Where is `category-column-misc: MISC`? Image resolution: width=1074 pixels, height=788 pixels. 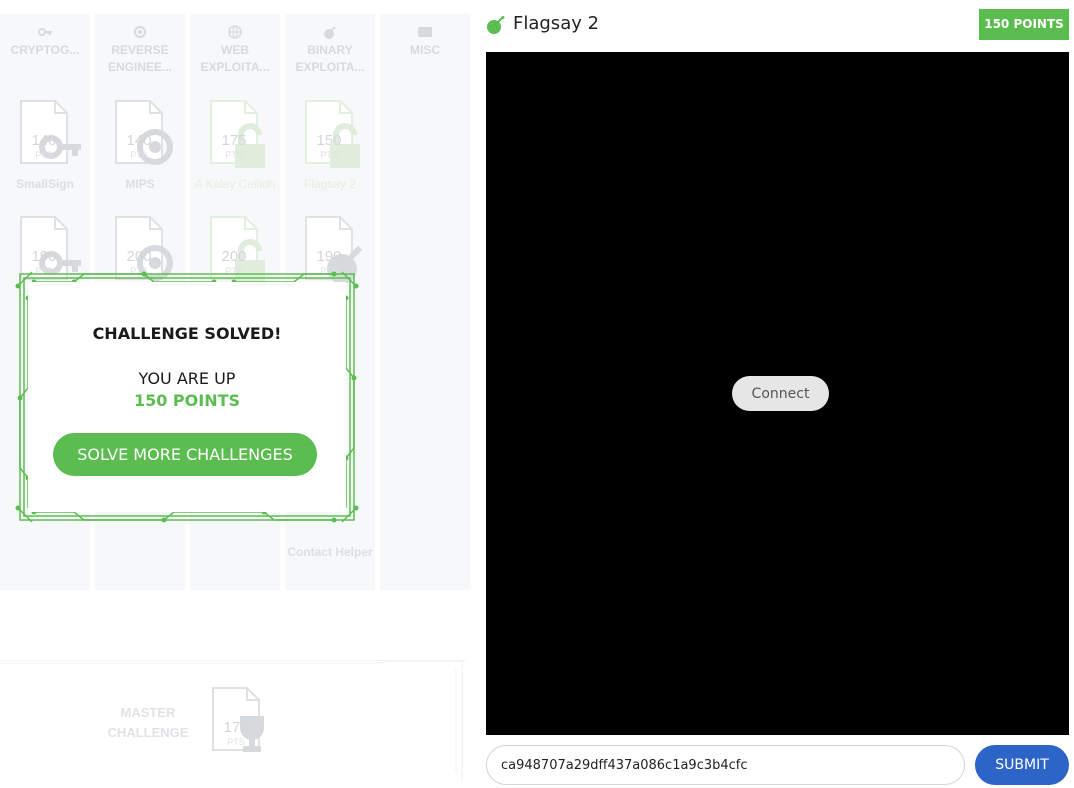
category-column-misc: MISC is located at coordinates (425, 302).